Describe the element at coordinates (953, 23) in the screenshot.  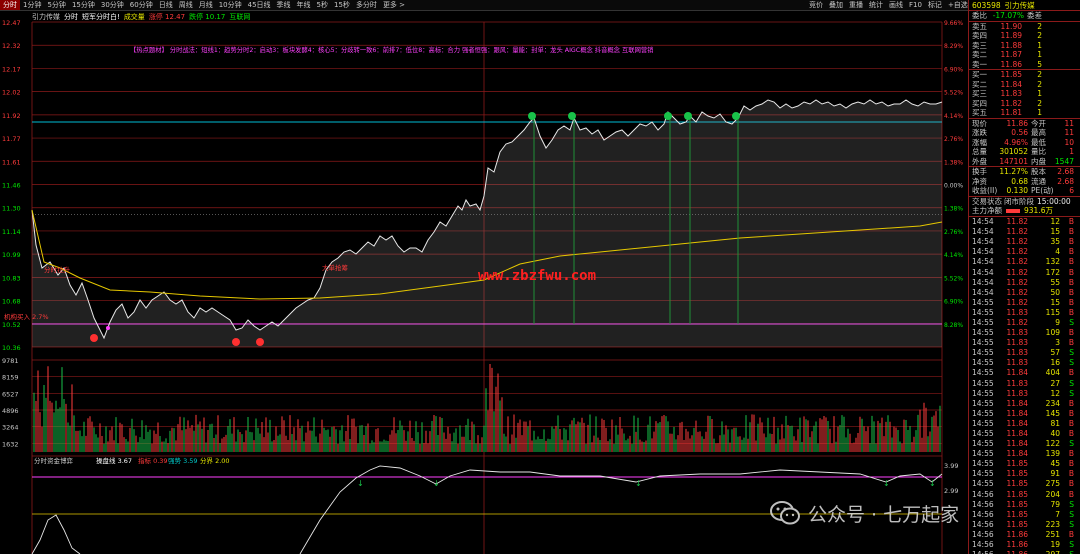
I see `pct-axis-label: 9.66%` at that location.